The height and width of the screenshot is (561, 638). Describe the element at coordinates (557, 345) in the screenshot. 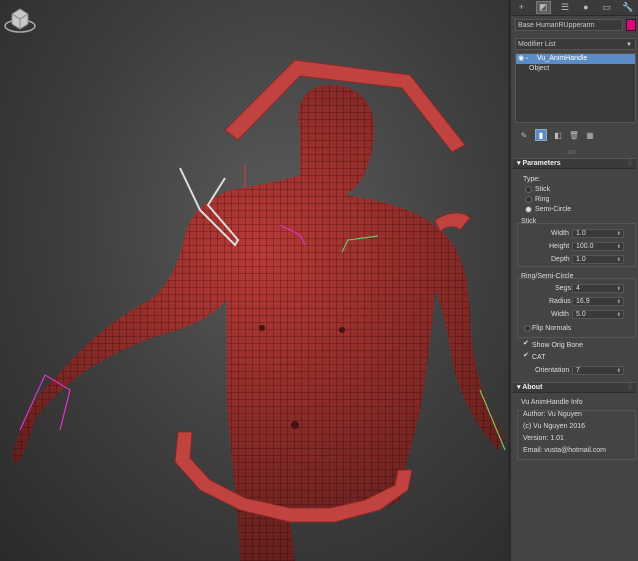

I see `show-orig-bone-label: Show Orig Bone` at that location.